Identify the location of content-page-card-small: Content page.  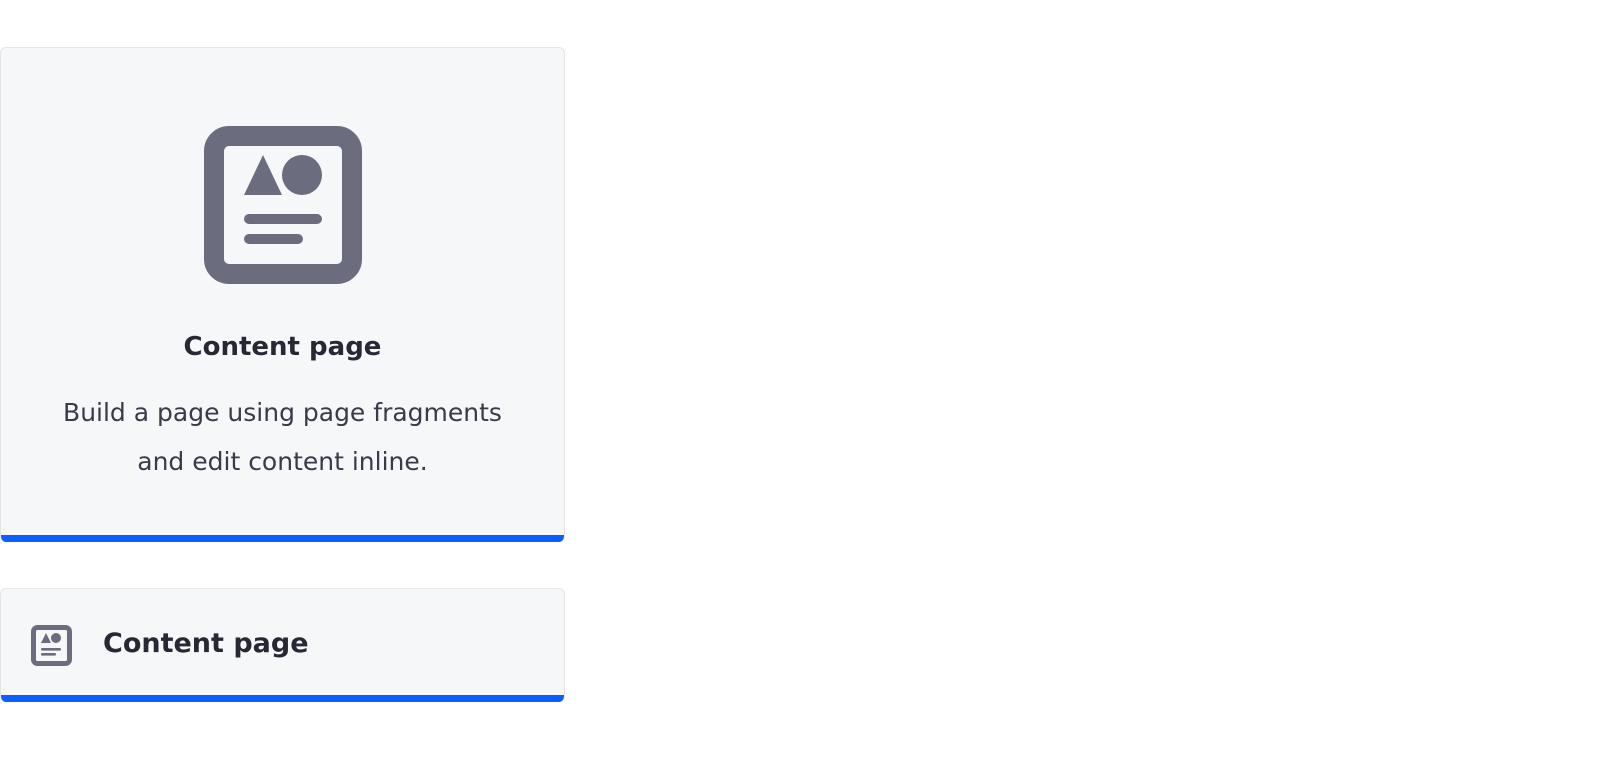
(282, 645).